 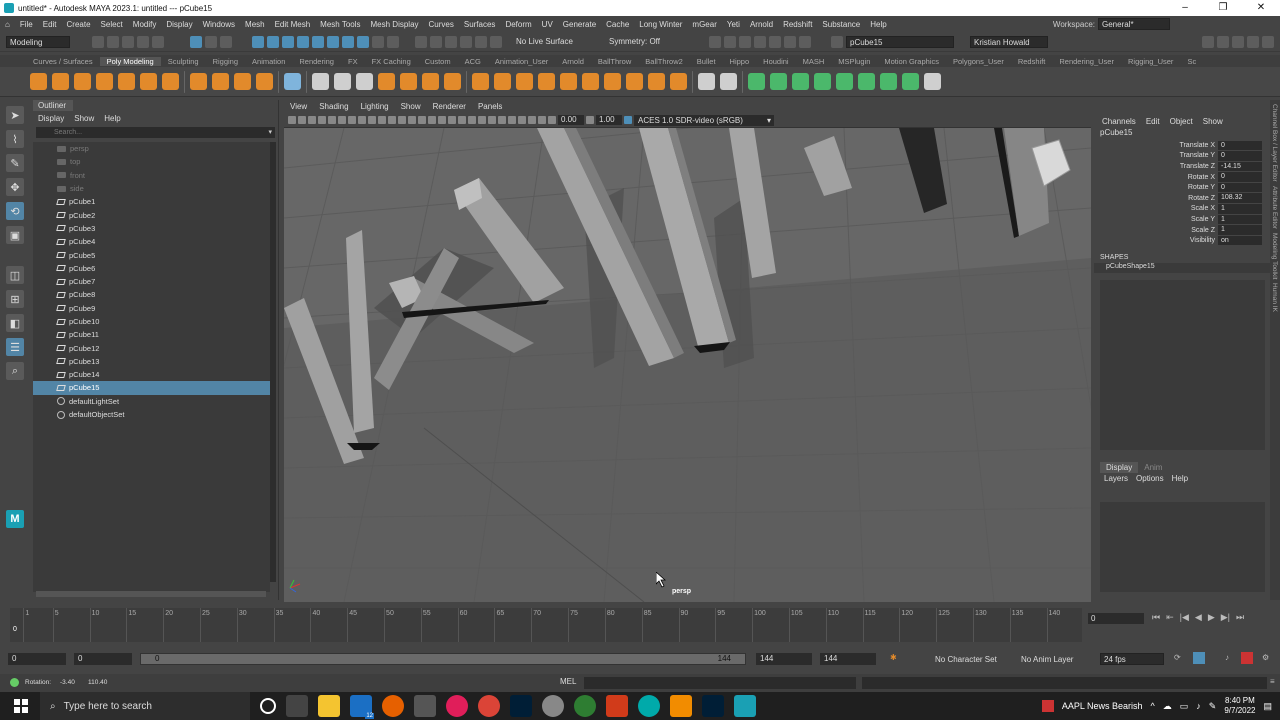 What do you see at coordinates (364, 81) in the screenshot?
I see `smooth-icon` at bounding box center [364, 81].